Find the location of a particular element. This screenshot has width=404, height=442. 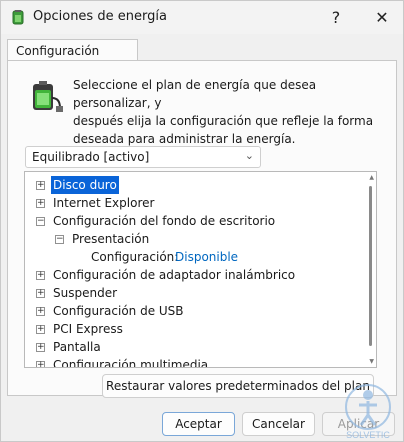

cancel-button: Cancelar is located at coordinates (278, 424).